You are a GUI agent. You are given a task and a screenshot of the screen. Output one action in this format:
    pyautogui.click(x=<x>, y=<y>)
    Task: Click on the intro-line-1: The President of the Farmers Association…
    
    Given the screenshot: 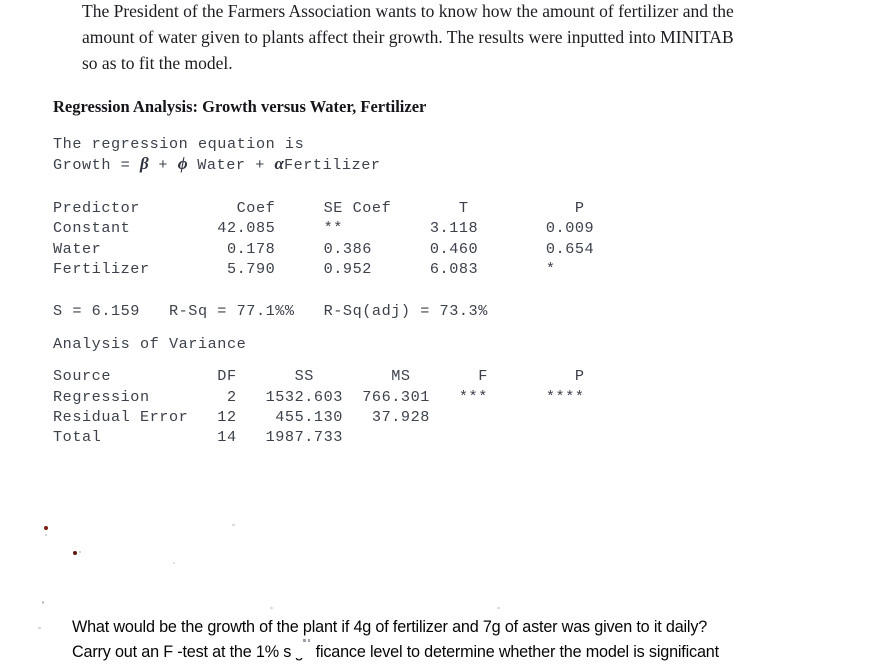 What is the action you would take?
    pyautogui.click(x=408, y=11)
    